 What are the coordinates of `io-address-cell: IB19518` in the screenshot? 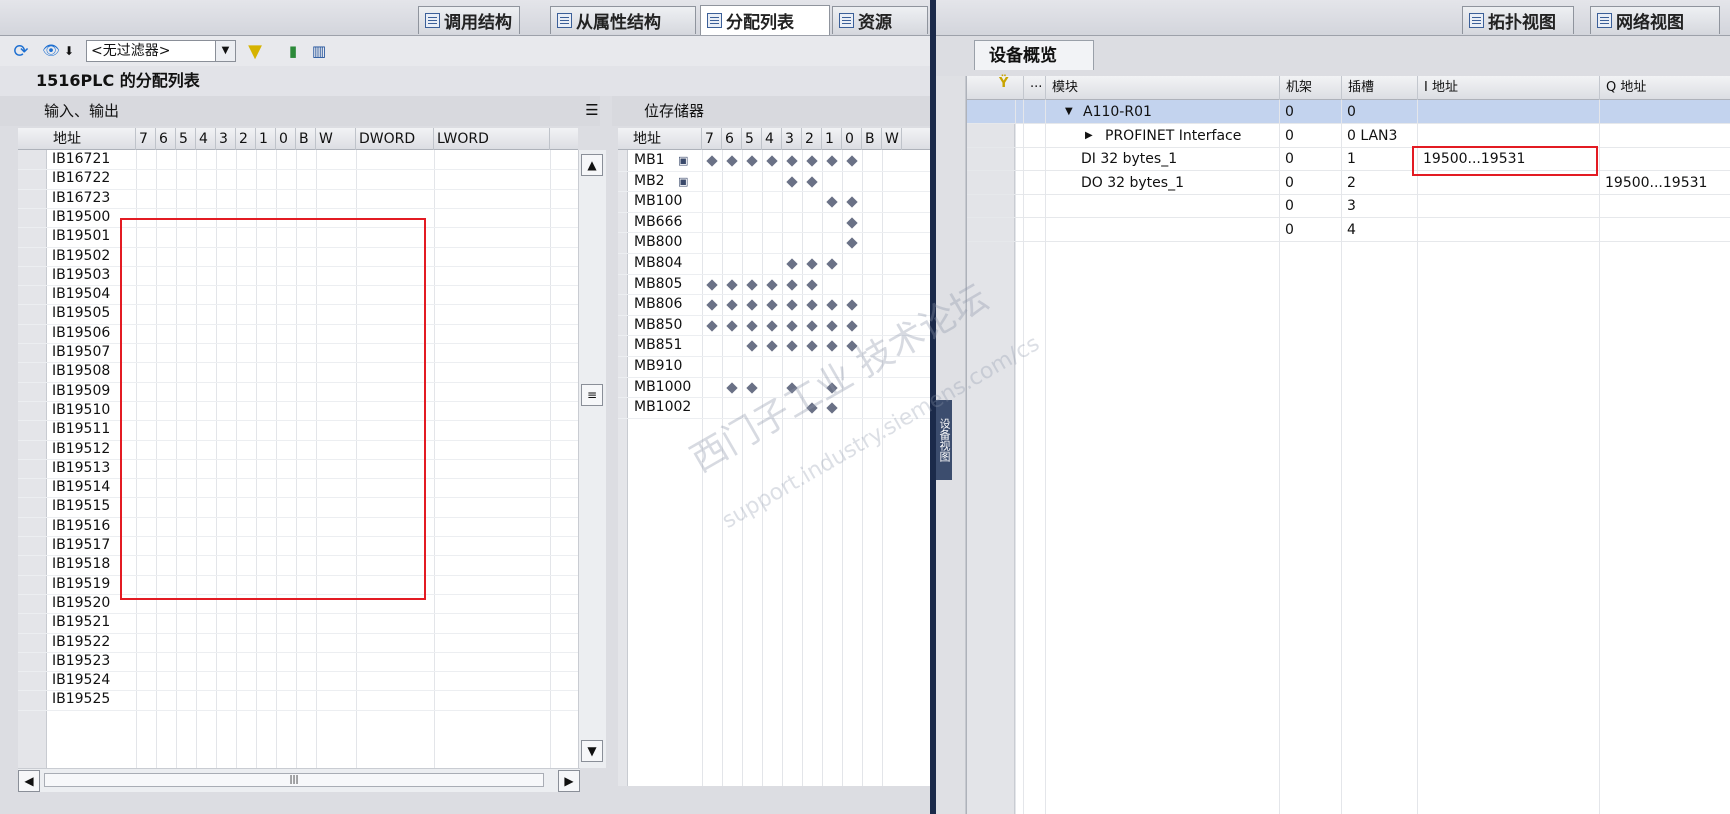 It's located at (81, 564).